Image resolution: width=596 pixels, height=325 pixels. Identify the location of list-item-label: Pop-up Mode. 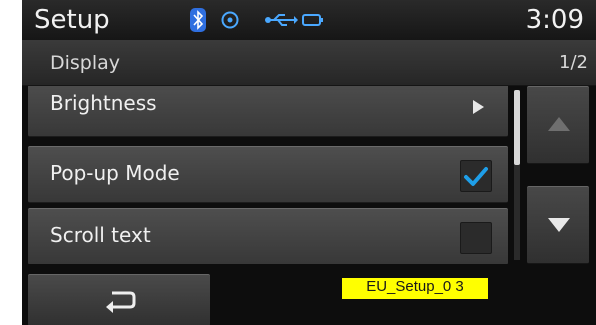
(115, 173).